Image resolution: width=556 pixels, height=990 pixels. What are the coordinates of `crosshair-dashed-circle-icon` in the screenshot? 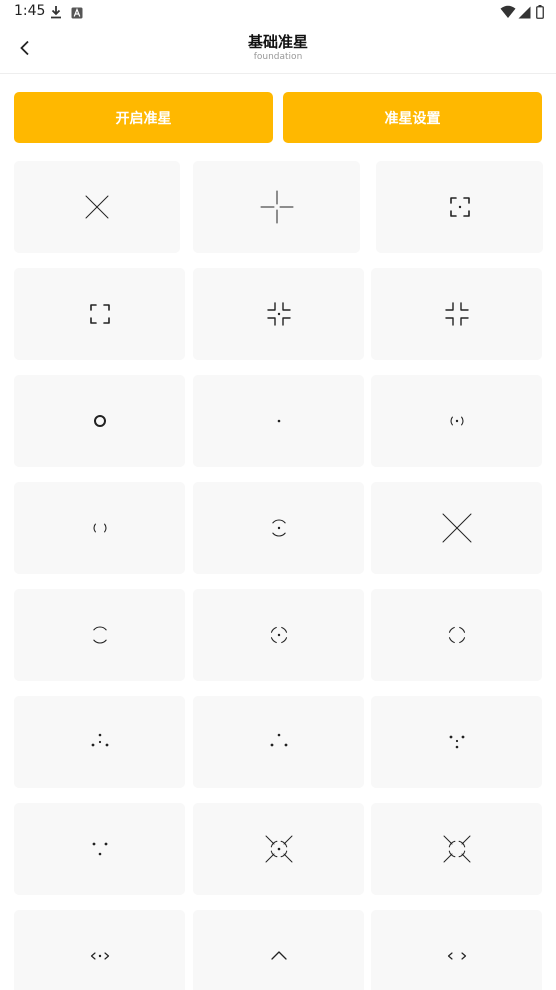 It's located at (456, 635).